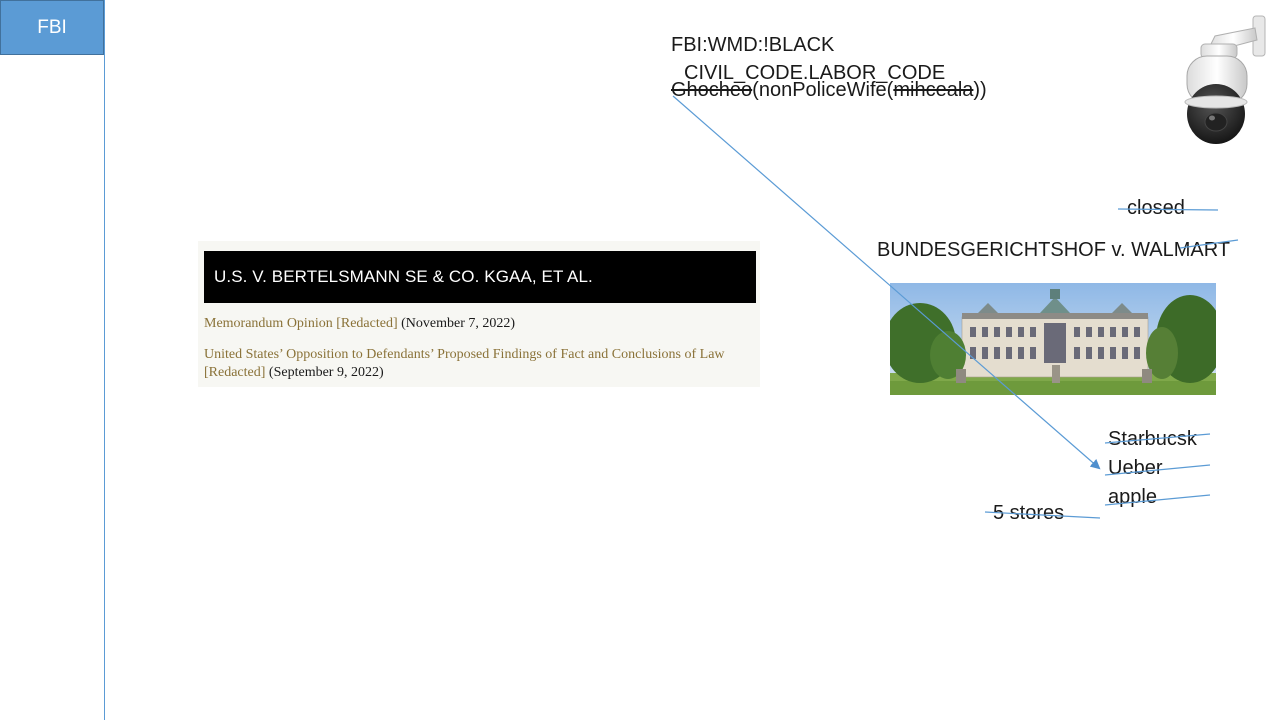 The image size is (1280, 720). Describe the element at coordinates (301, 323) in the screenshot. I see `memorandum-opinion-link: Memorandum Opinion [Redacted]` at that location.